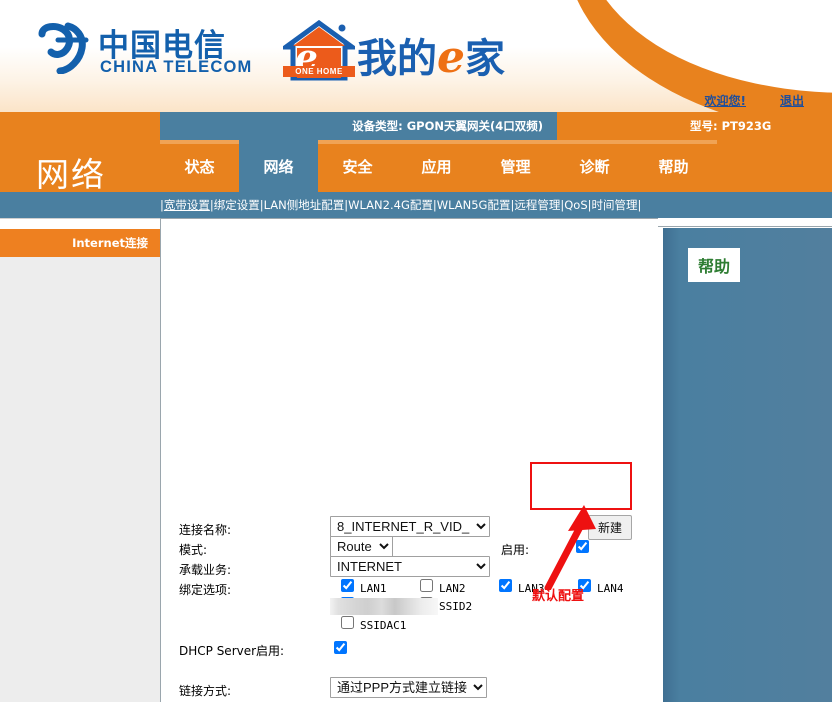  I want to click on sidebar-item-internet-connection: Internet连接, so click(80, 243).